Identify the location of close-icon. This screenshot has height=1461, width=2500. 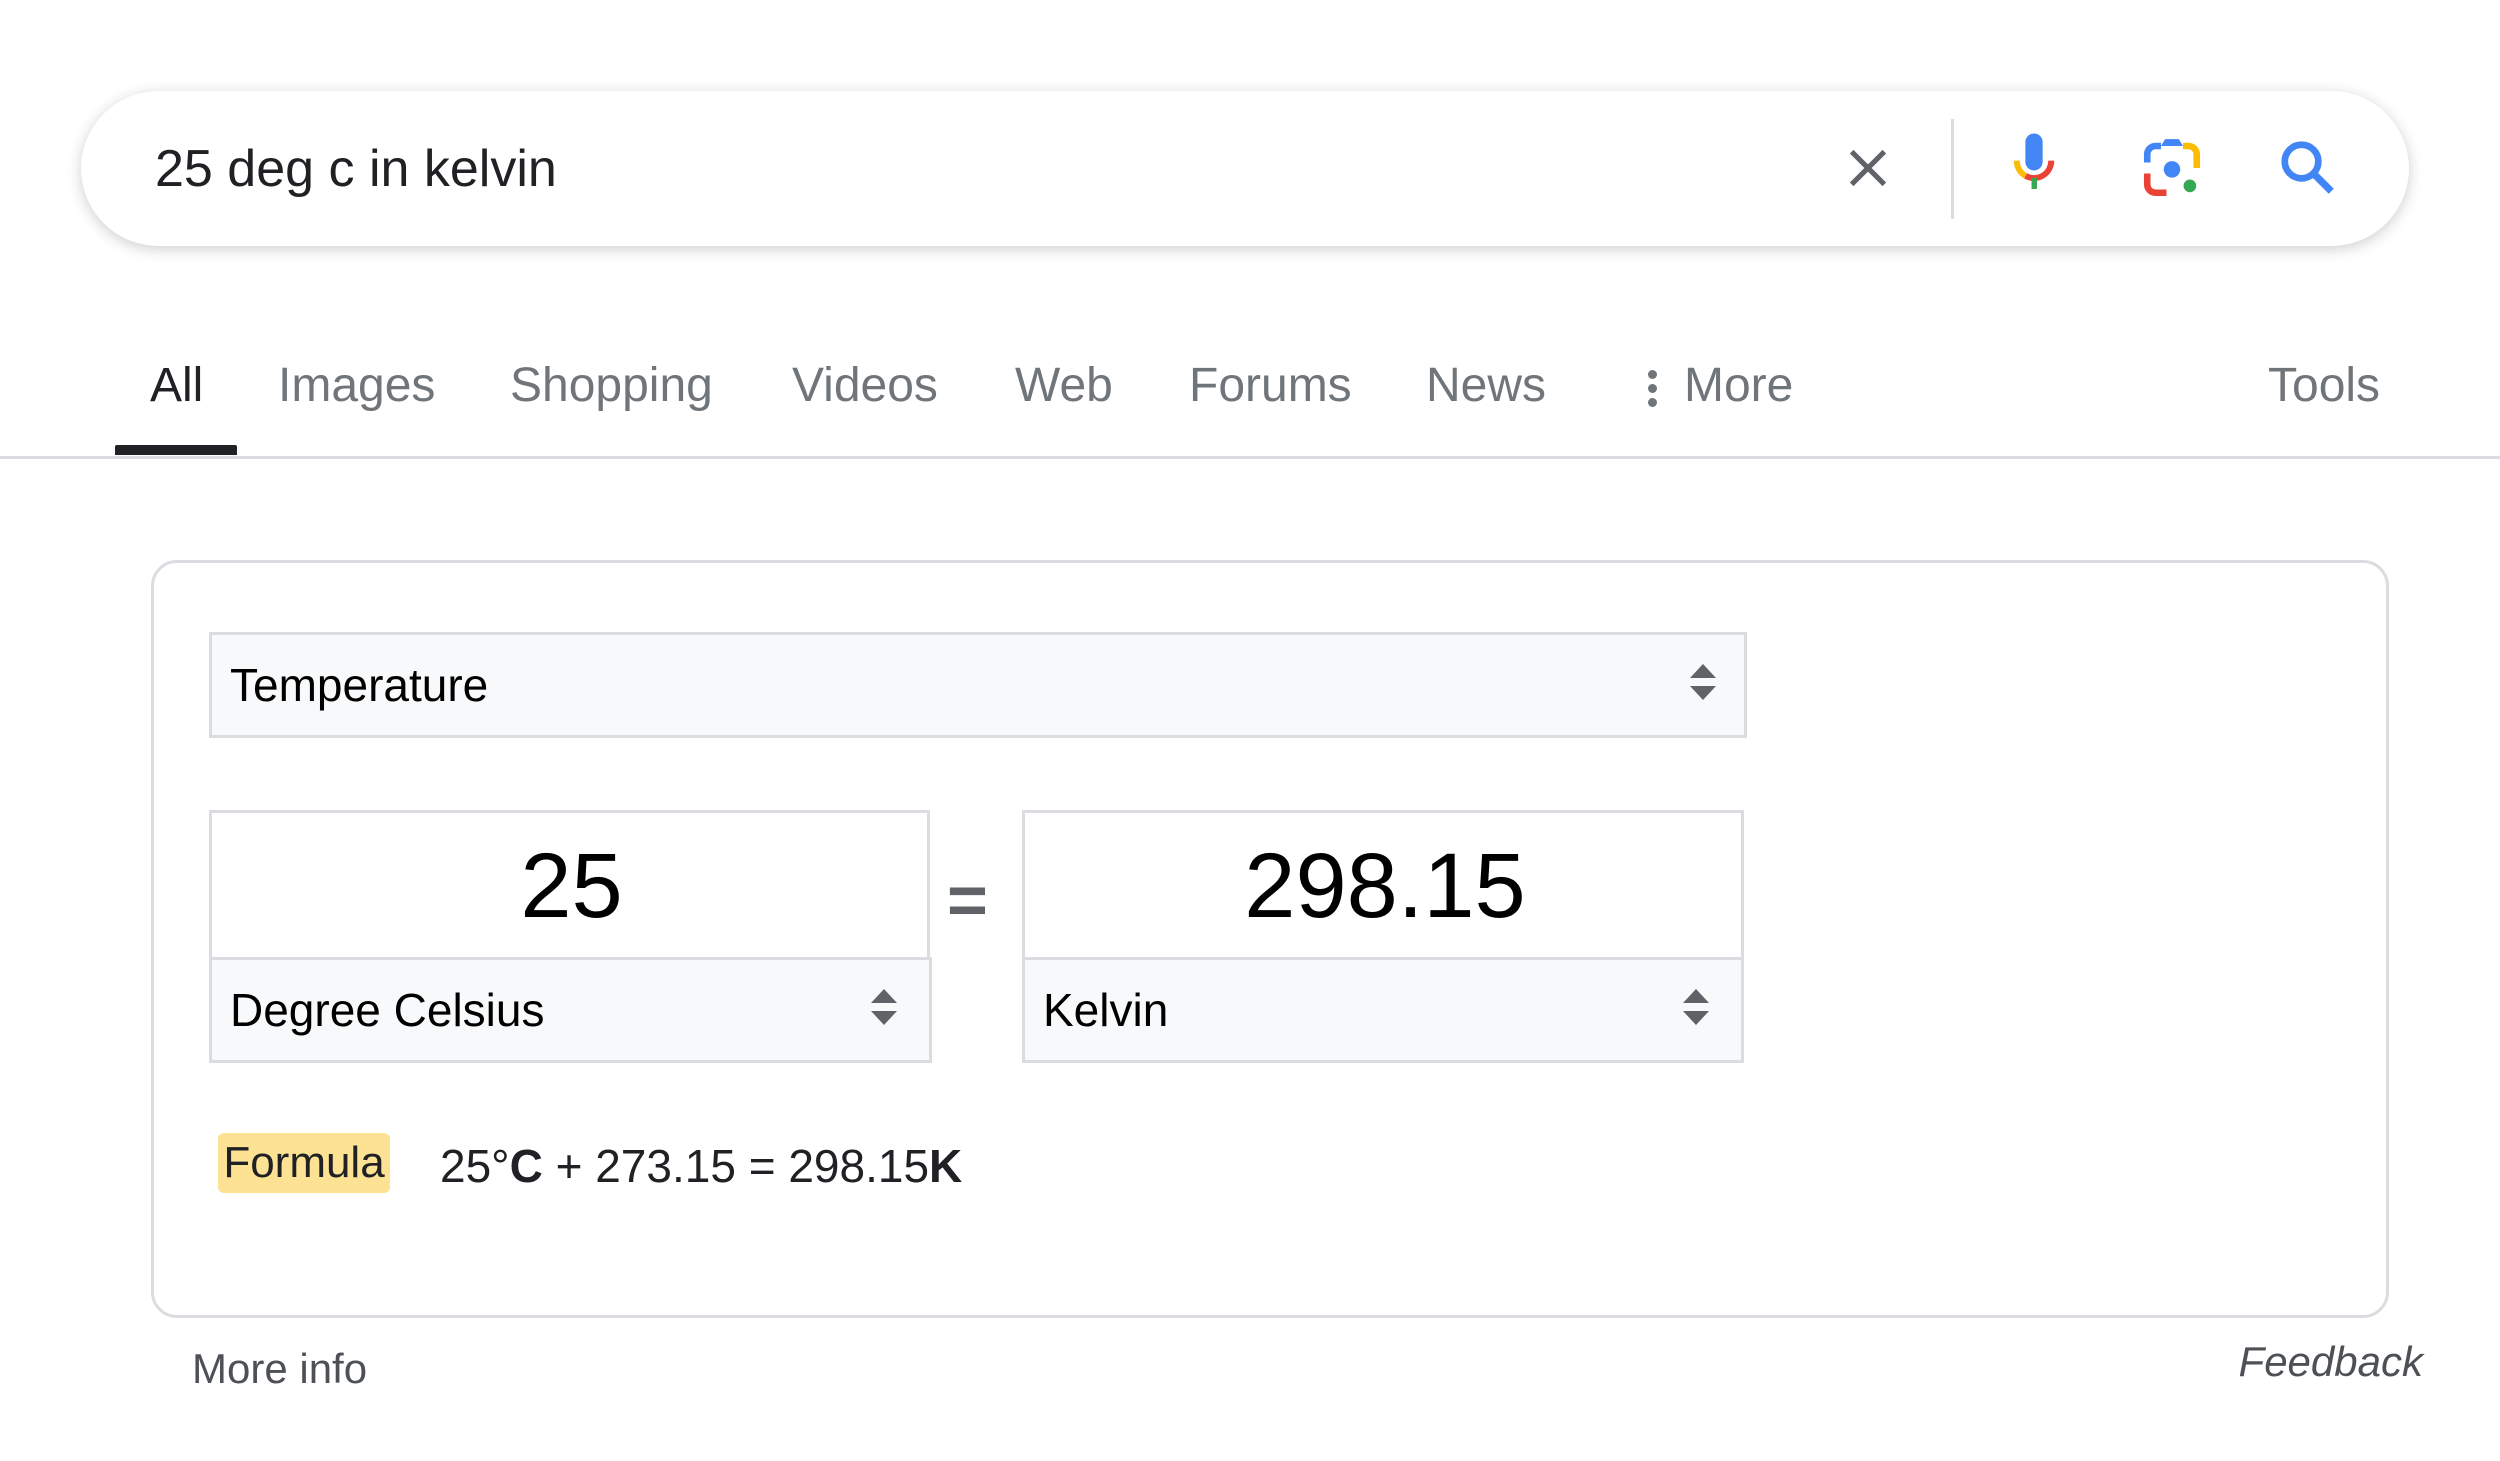
(1868, 168).